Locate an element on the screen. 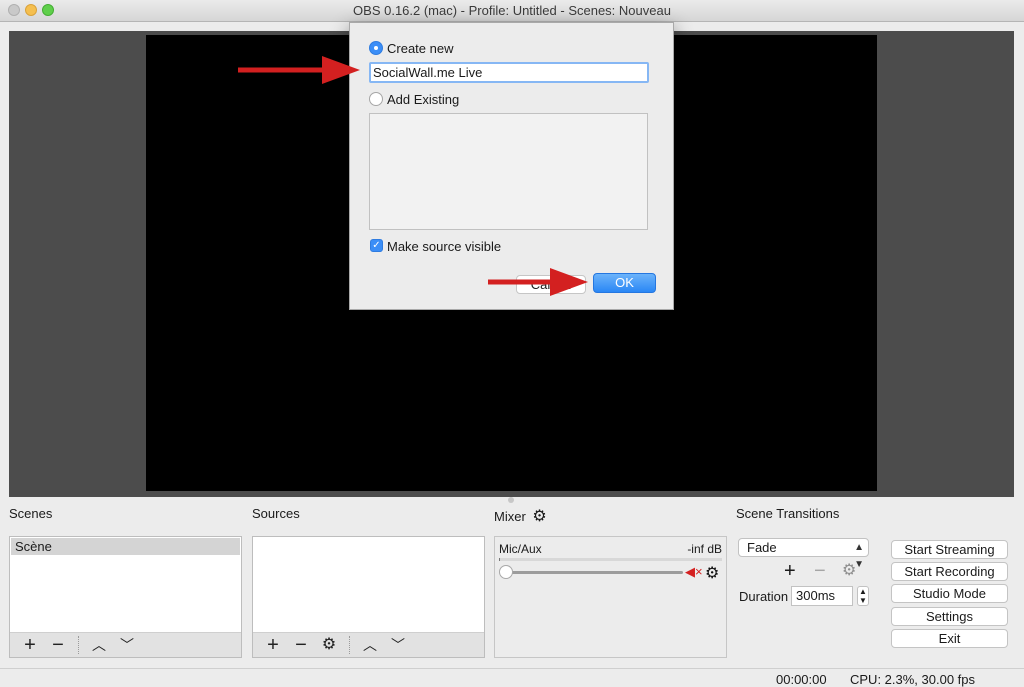 The height and width of the screenshot is (687, 1024). studio-mode-button: Studio Mode is located at coordinates (949, 593).